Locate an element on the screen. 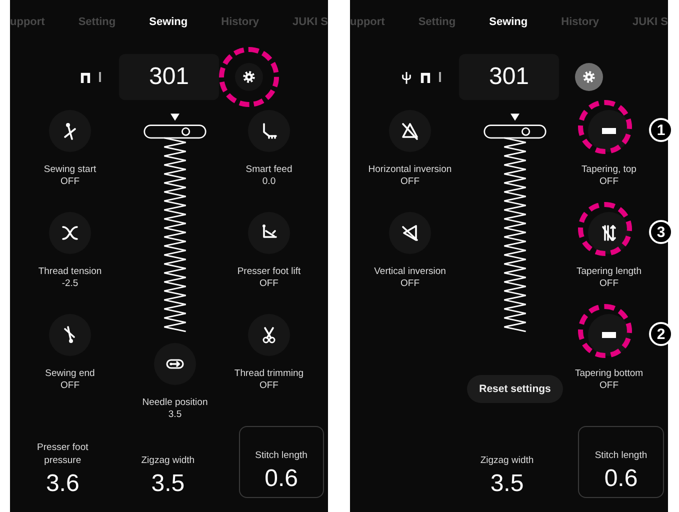 Image resolution: width=679 pixels, height=512 pixels. setting-label: Tapering length is located at coordinates (609, 272).